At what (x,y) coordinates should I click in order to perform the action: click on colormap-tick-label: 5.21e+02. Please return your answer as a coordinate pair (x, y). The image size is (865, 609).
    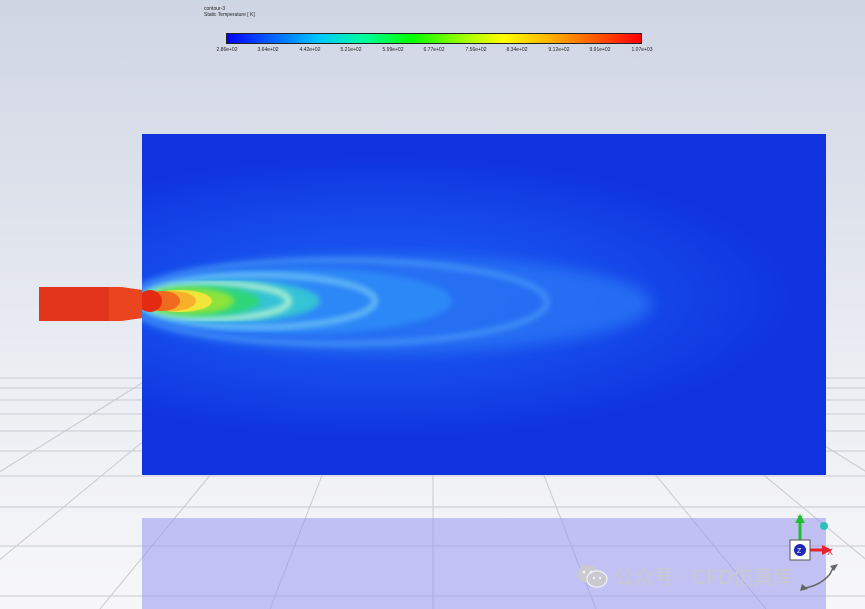
    Looking at the image, I should click on (351, 50).